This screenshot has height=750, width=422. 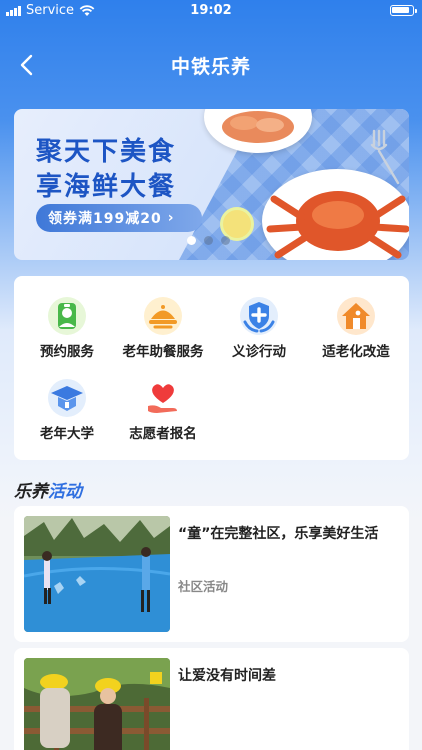 I want to click on status-time: 19:02, so click(x=211, y=10).